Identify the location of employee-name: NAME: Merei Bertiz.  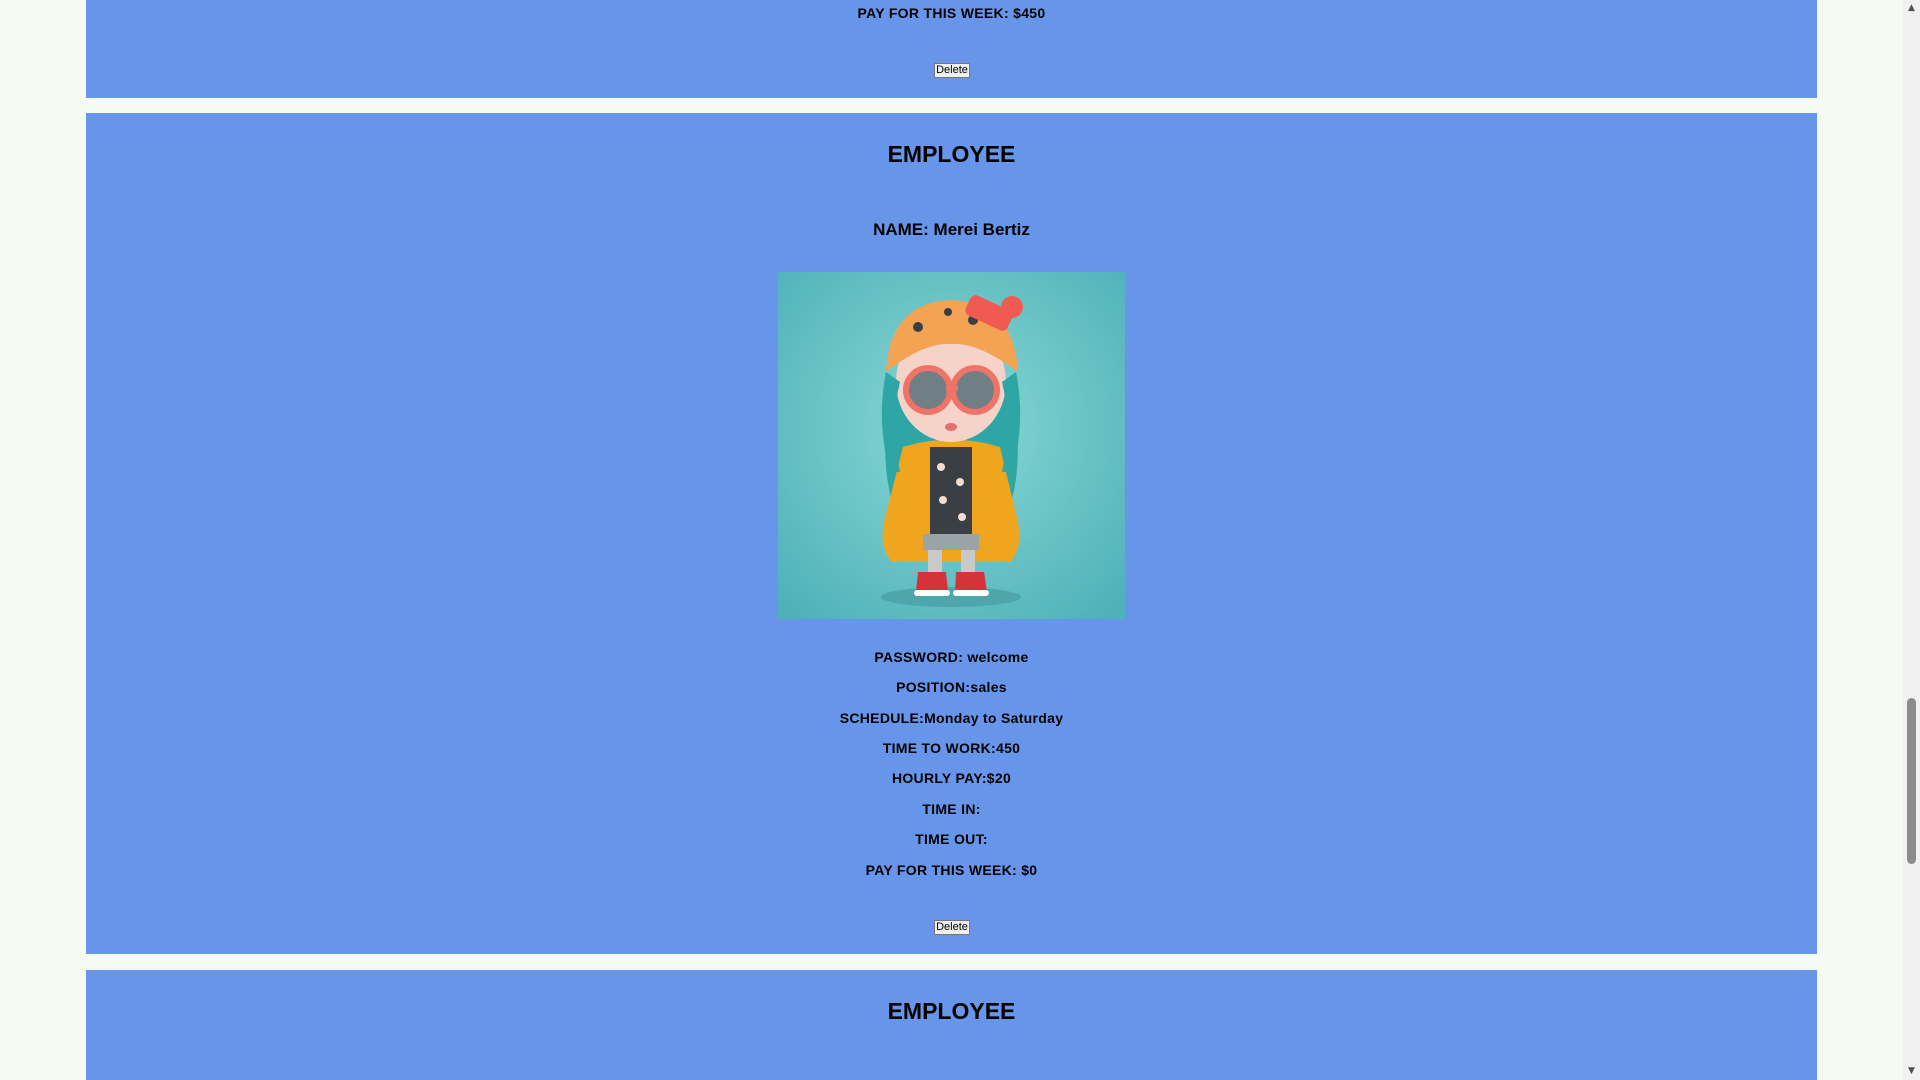
(951, 229).